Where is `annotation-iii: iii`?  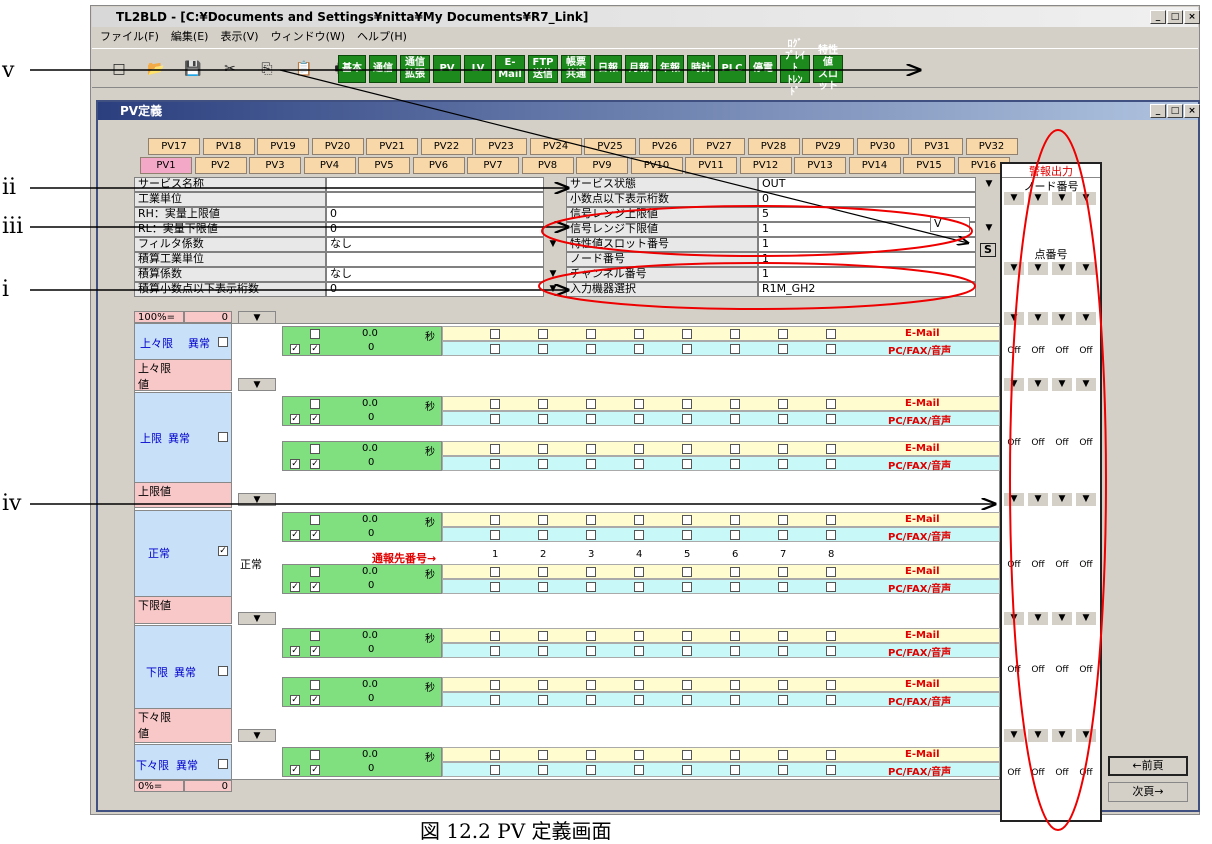 annotation-iii: iii is located at coordinates (13, 226).